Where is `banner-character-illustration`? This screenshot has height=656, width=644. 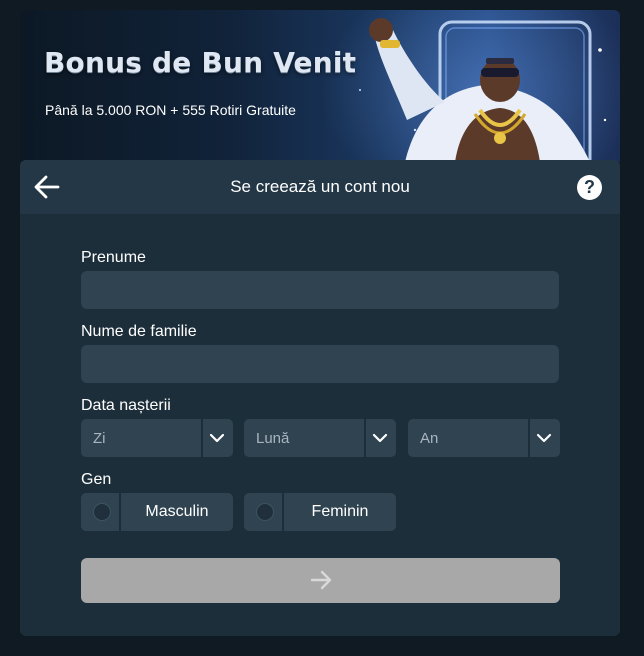
banner-character-illustration is located at coordinates (483, 90).